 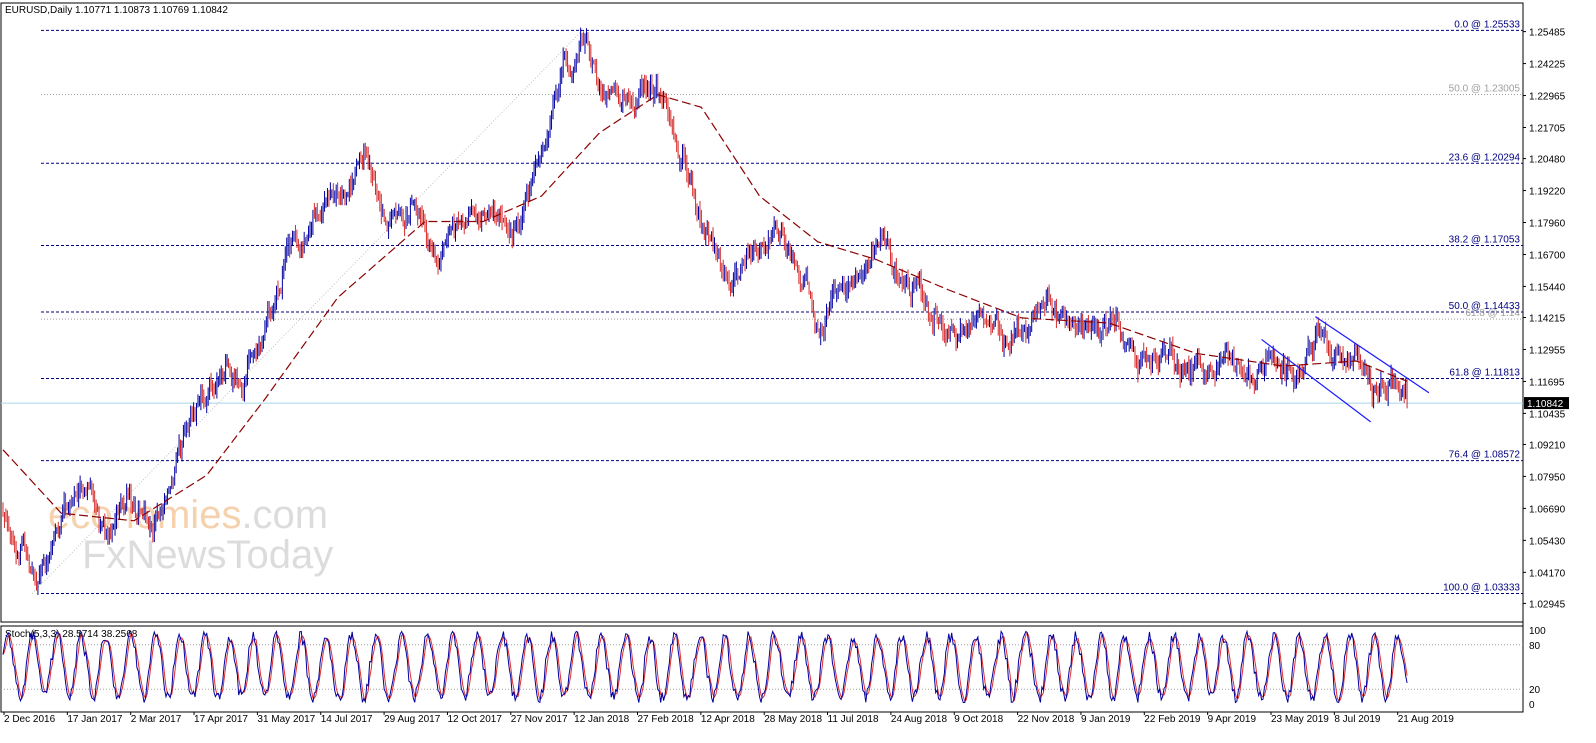 What do you see at coordinates (1547, 350) in the screenshot?
I see `price-tick-label: 1.12955` at bounding box center [1547, 350].